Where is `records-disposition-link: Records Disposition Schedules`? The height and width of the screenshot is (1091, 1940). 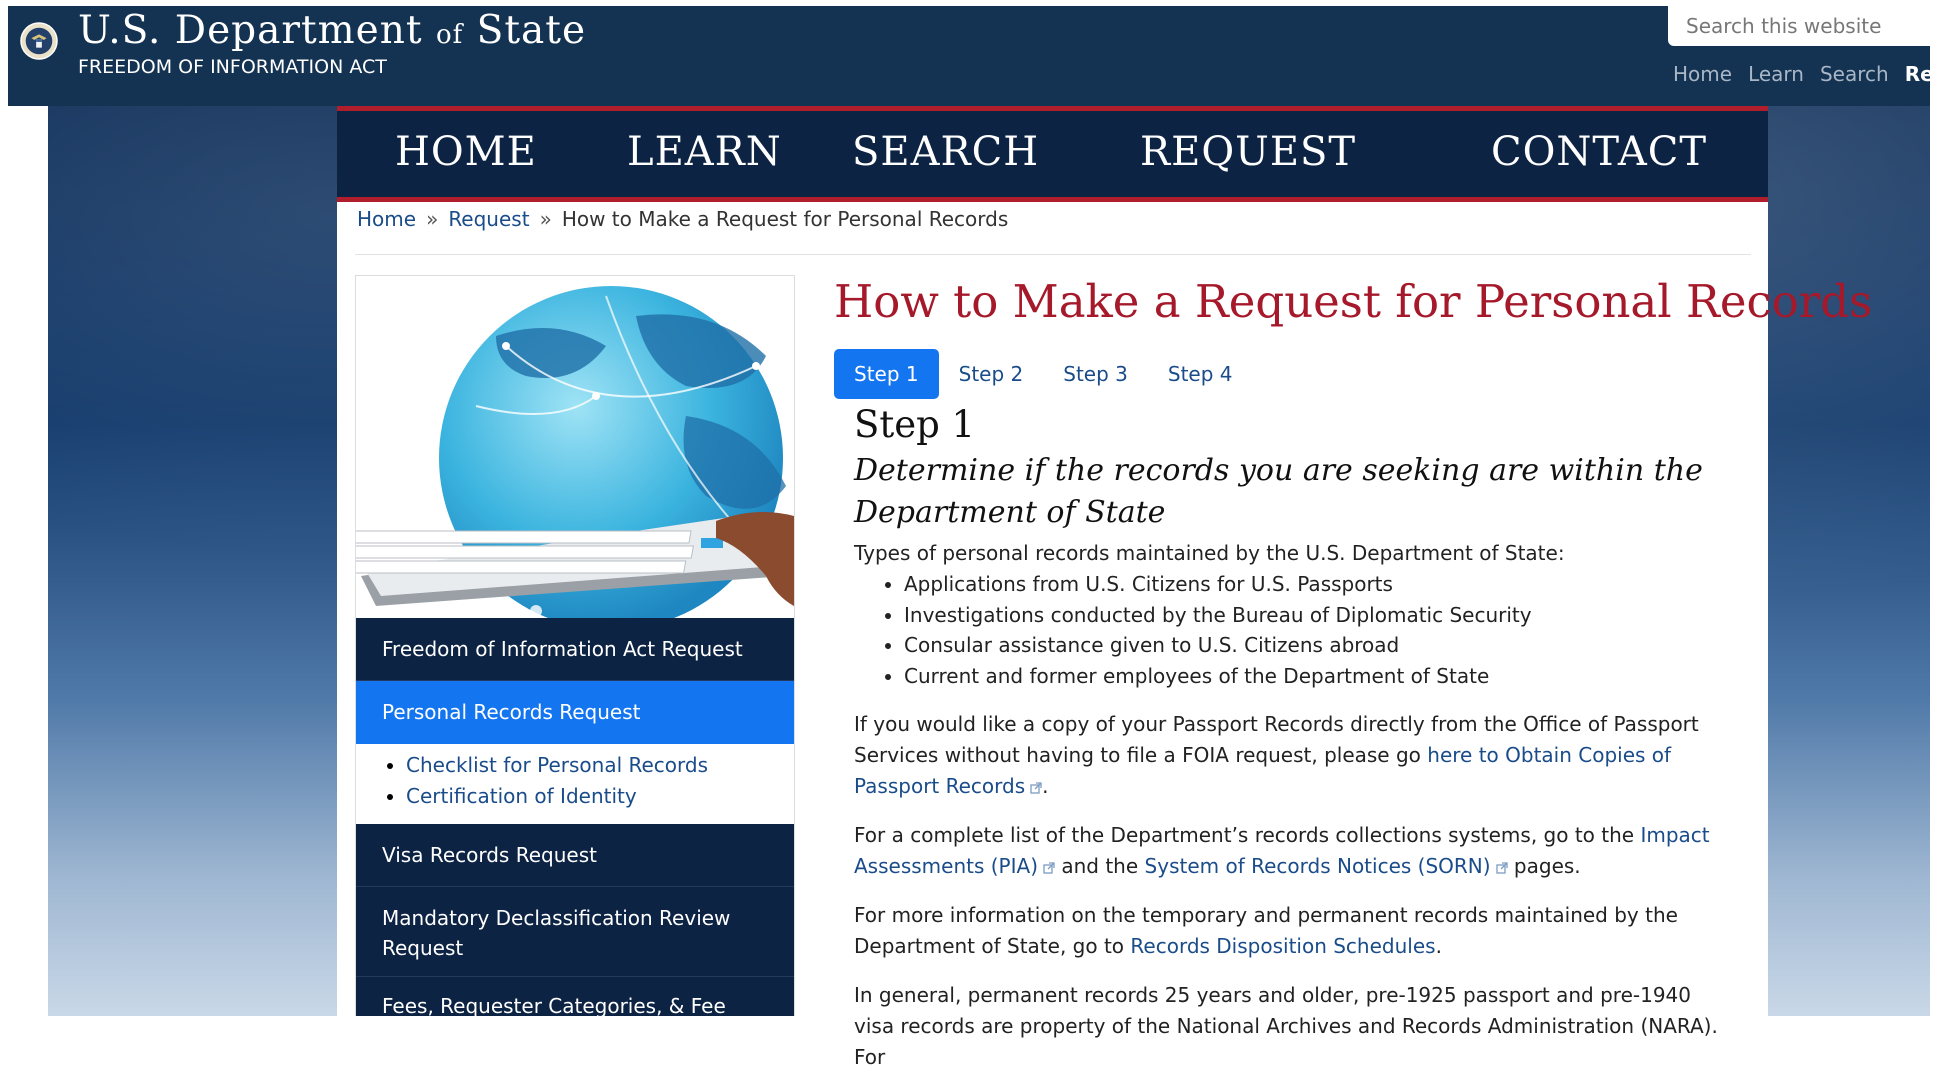
records-disposition-link: Records Disposition Schedules is located at coordinates (1282, 946).